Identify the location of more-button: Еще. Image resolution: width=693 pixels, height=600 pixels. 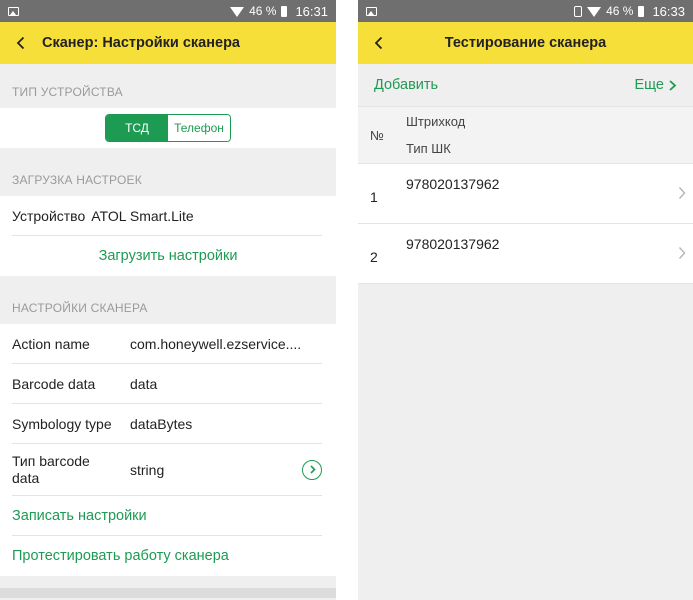
(655, 85).